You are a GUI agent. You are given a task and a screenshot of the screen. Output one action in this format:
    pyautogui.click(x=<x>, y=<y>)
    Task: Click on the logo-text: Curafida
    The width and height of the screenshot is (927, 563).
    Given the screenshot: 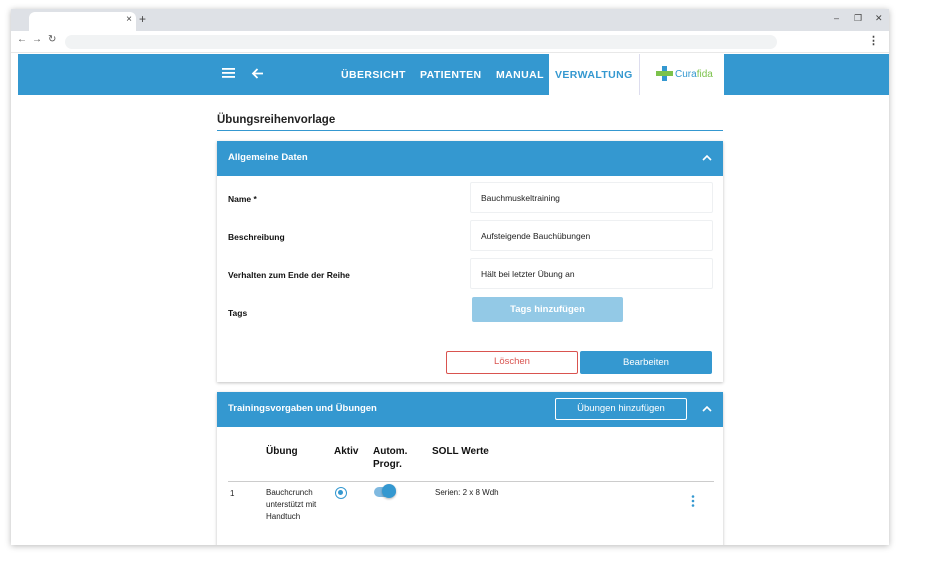 What is the action you would take?
    pyautogui.click(x=694, y=74)
    